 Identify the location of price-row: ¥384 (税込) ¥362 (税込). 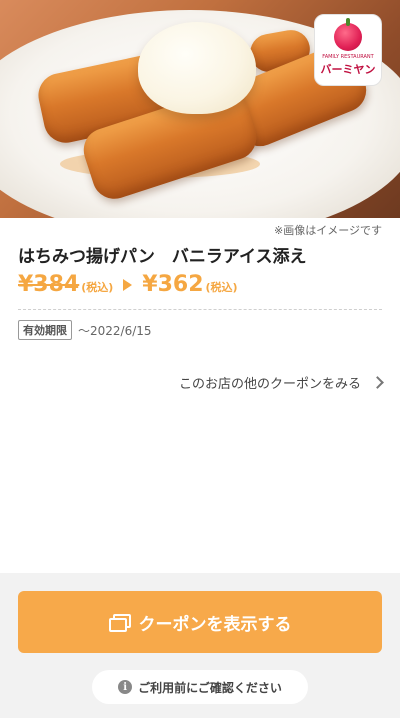
(128, 284).